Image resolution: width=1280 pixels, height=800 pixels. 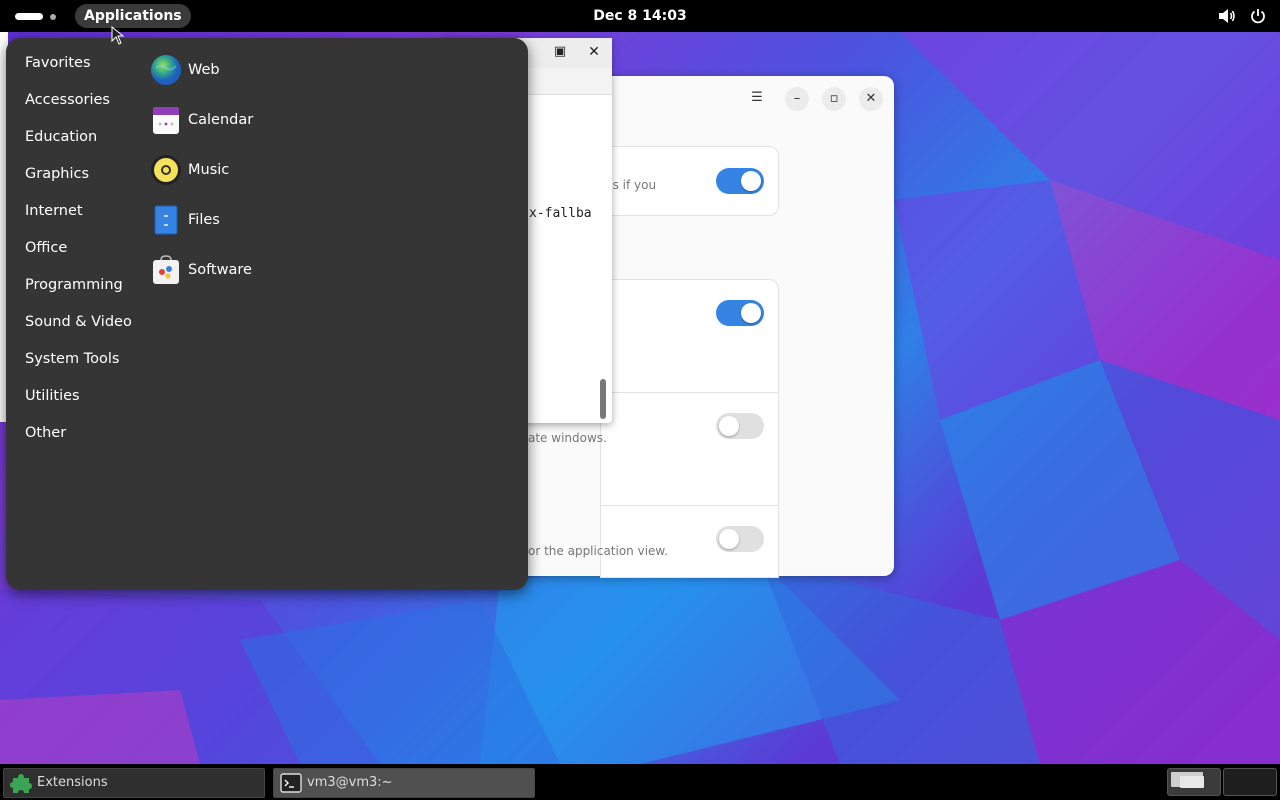 What do you see at coordinates (631, 185) in the screenshot?
I see `setting-description: ns if you` at bounding box center [631, 185].